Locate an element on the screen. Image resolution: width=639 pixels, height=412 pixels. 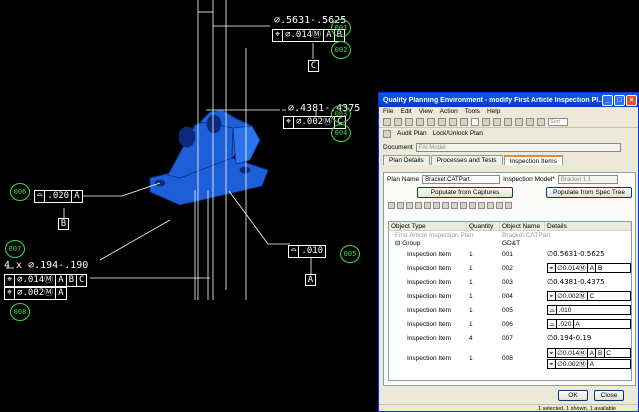
col-details: Details is located at coordinates (588, 226).